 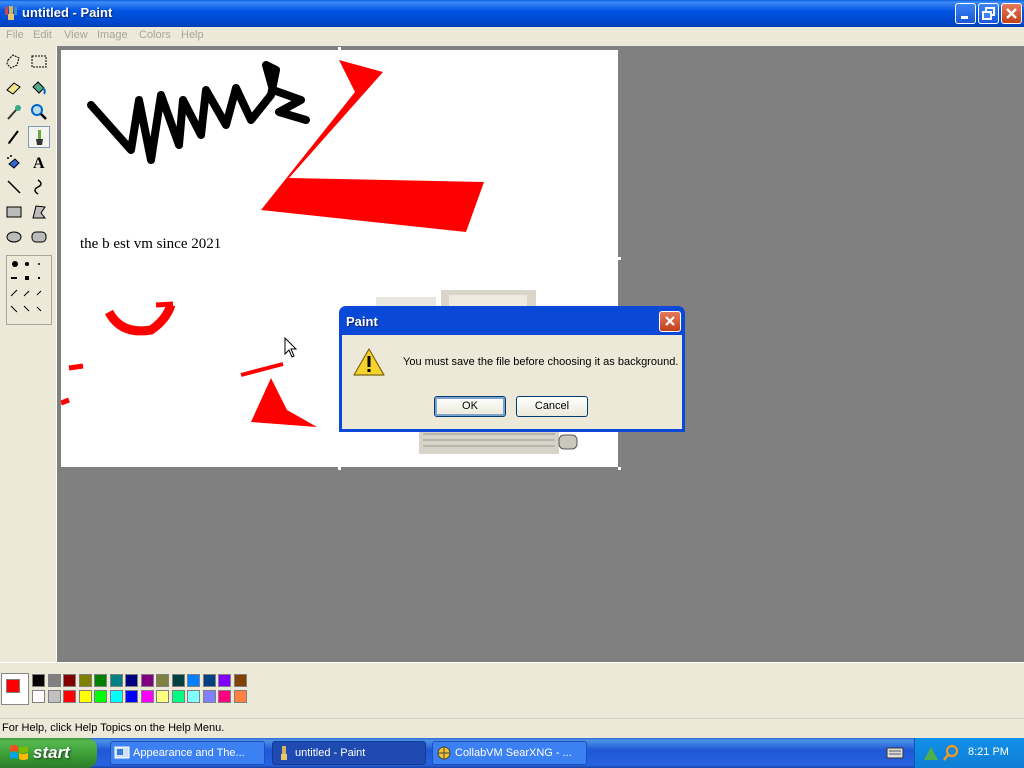 What do you see at coordinates (965, 13) in the screenshot?
I see `minimize-button` at bounding box center [965, 13].